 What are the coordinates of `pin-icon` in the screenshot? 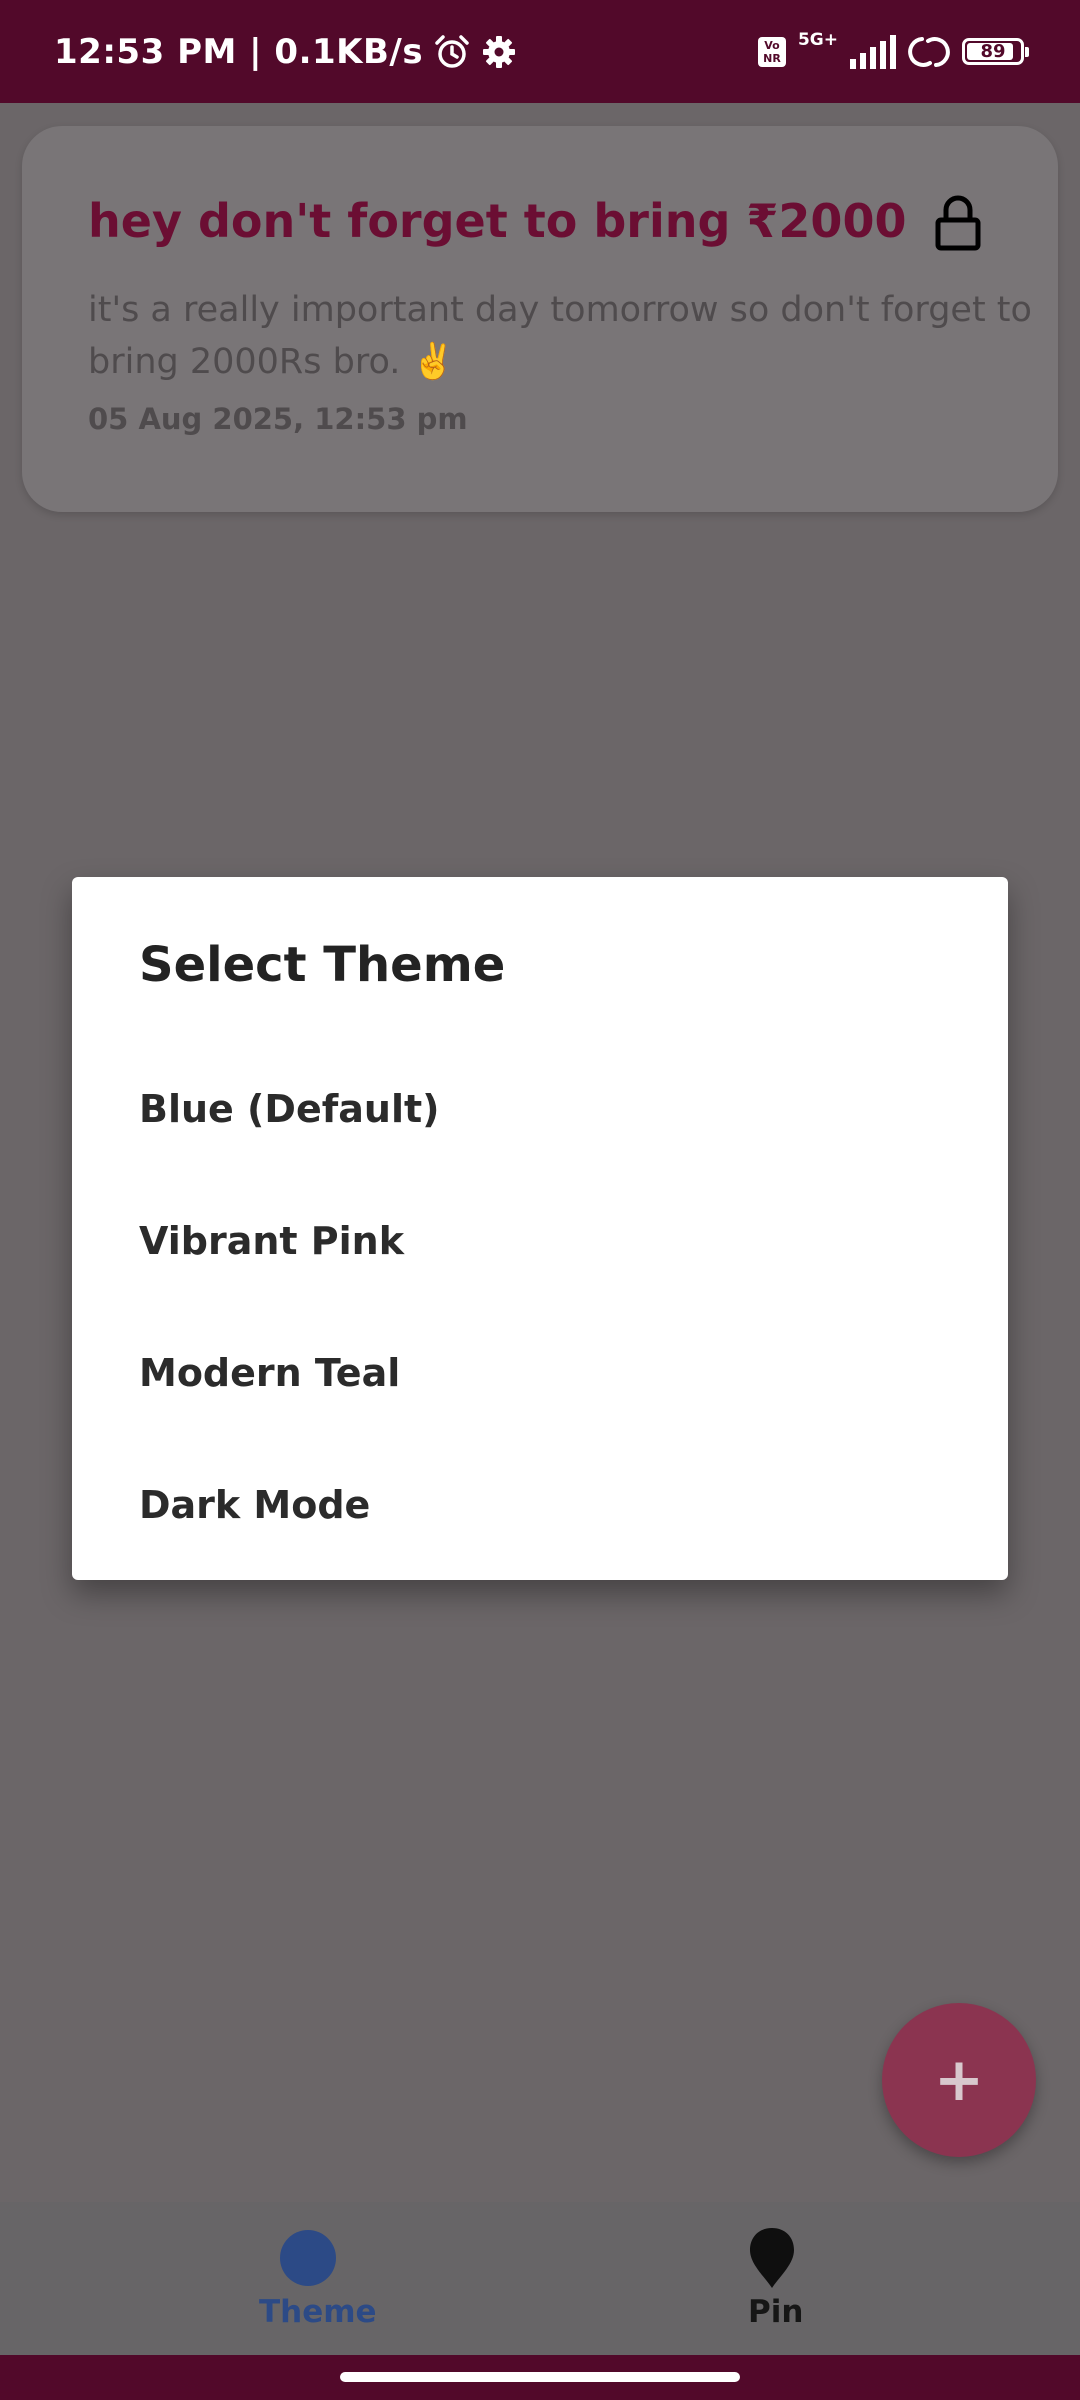 It's located at (772, 2258).